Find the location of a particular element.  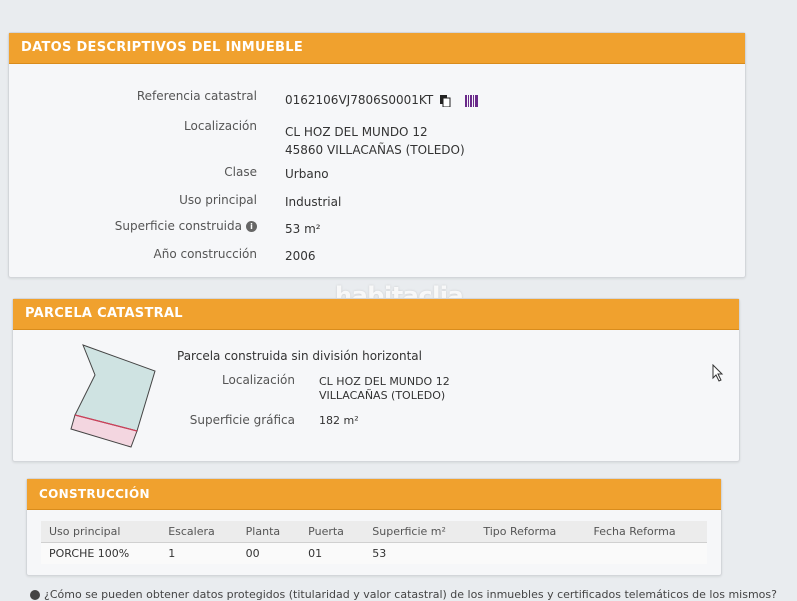

parcela-localizacion-value-line2: VILLACAÑAS (TOLEDO) is located at coordinates (382, 395).